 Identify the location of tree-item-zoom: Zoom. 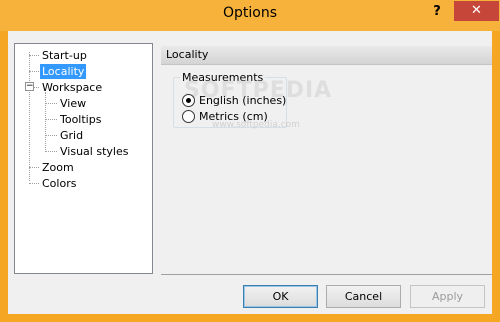
(58, 167).